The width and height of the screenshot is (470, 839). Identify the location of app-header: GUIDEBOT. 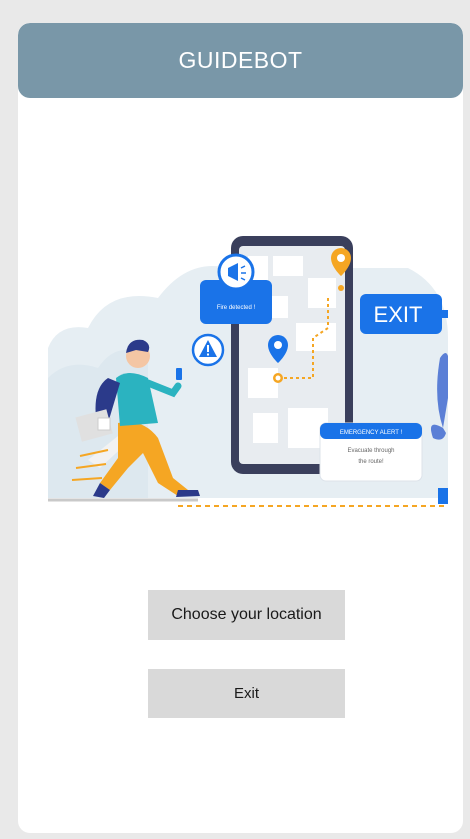
(240, 60).